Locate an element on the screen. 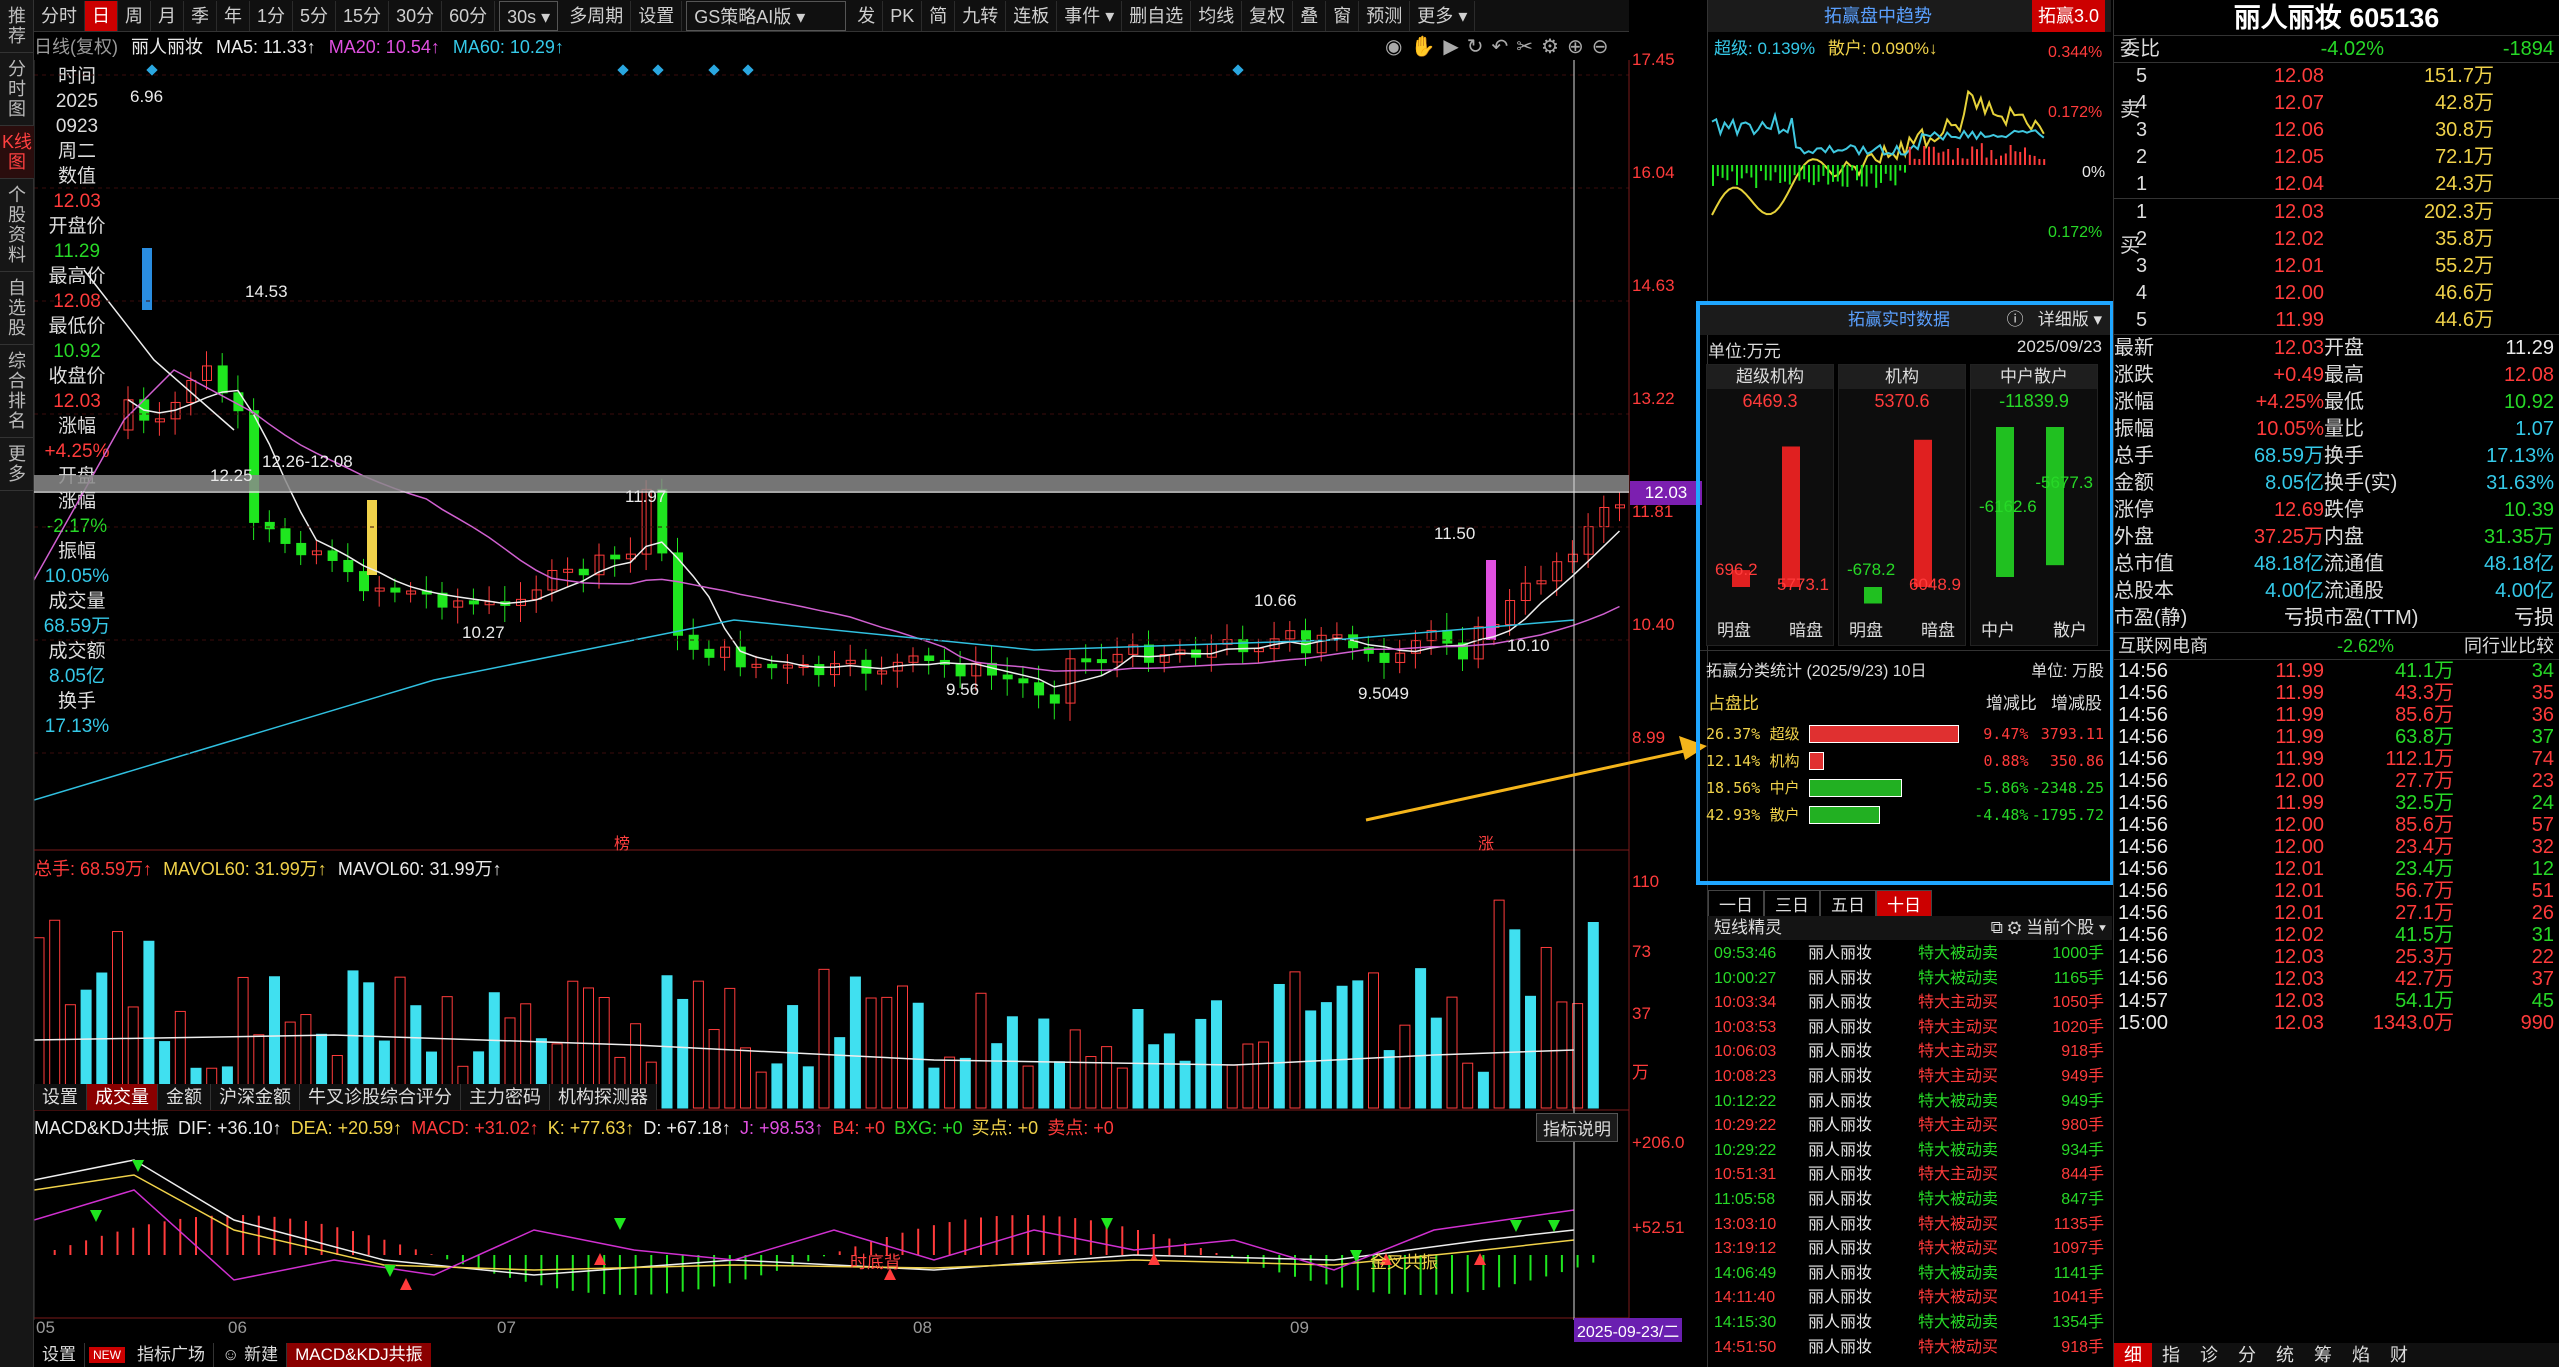  qtab-detail: 细 is located at coordinates (2133, 1355).